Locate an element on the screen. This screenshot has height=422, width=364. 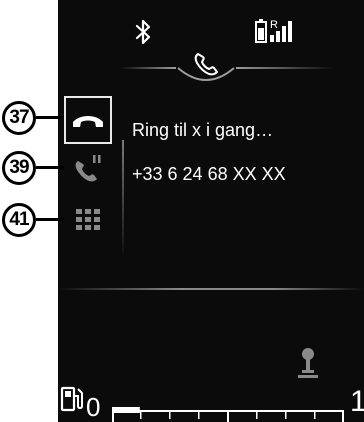
callout-37: 37 is located at coordinates (19, 118).